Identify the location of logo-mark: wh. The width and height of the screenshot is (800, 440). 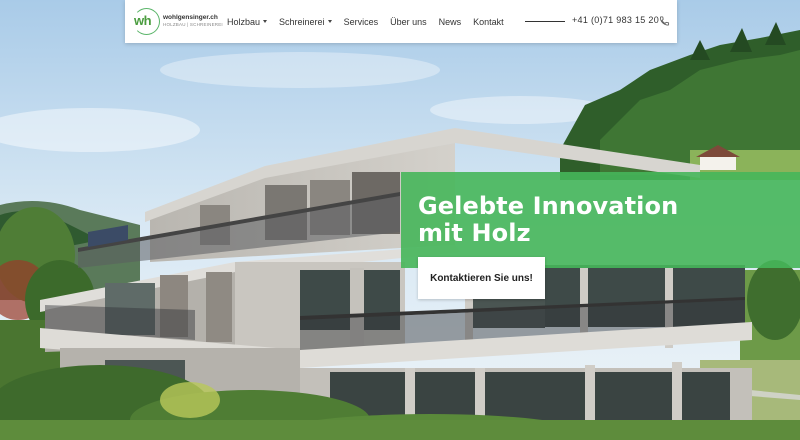
(146, 21).